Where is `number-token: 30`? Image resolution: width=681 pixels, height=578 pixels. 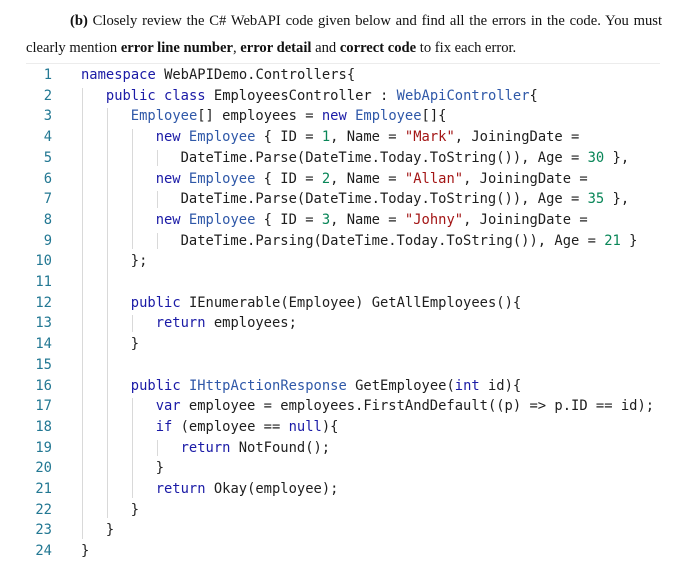 number-token: 30 is located at coordinates (596, 157).